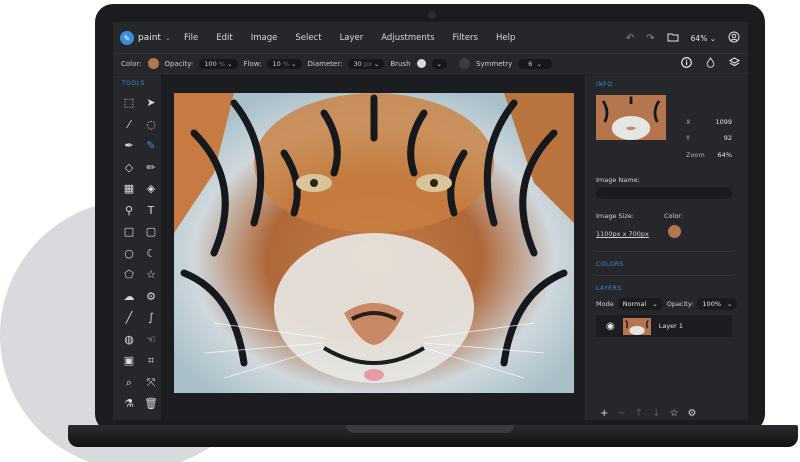  What do you see at coordinates (129, 340) in the screenshot?
I see `drop-shape-icon: ◍` at bounding box center [129, 340].